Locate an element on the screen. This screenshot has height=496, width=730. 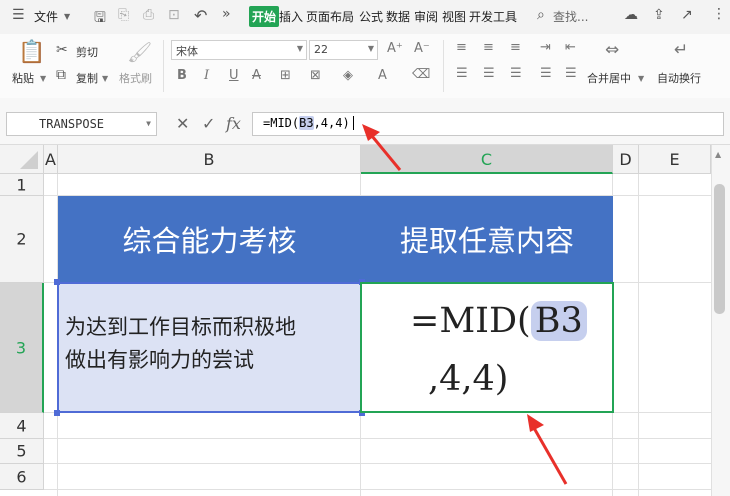
row-header-4: 4 is located at coordinates (22, 426).